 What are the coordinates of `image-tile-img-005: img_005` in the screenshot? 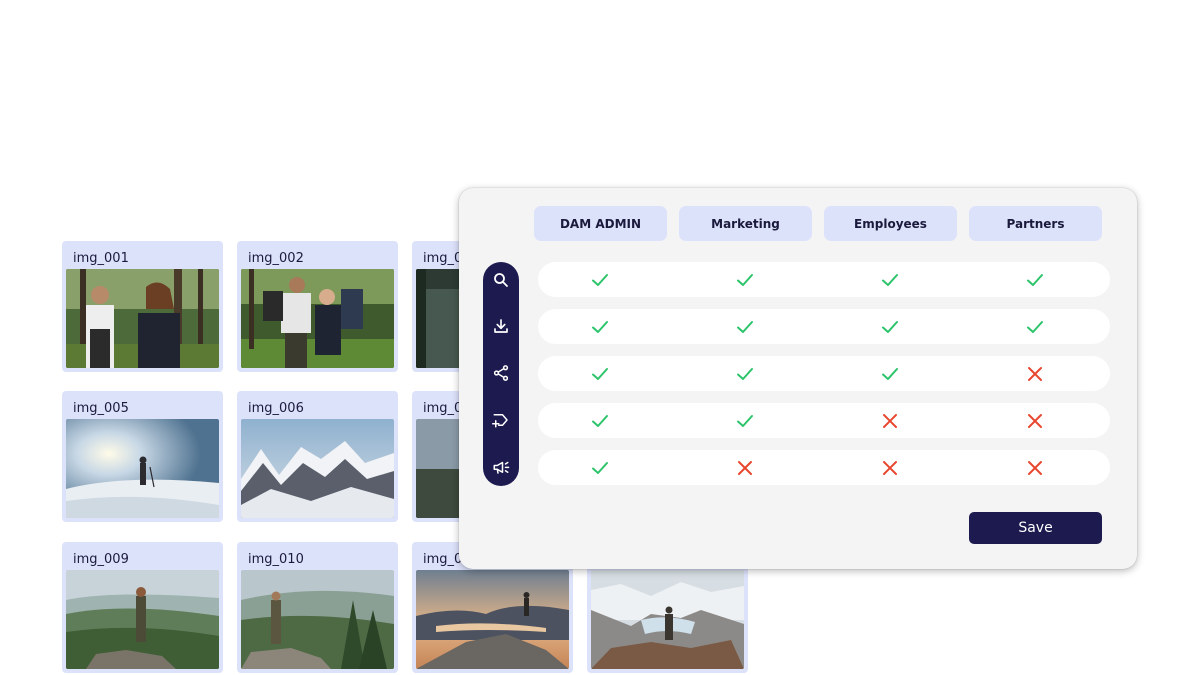 It's located at (142, 456).